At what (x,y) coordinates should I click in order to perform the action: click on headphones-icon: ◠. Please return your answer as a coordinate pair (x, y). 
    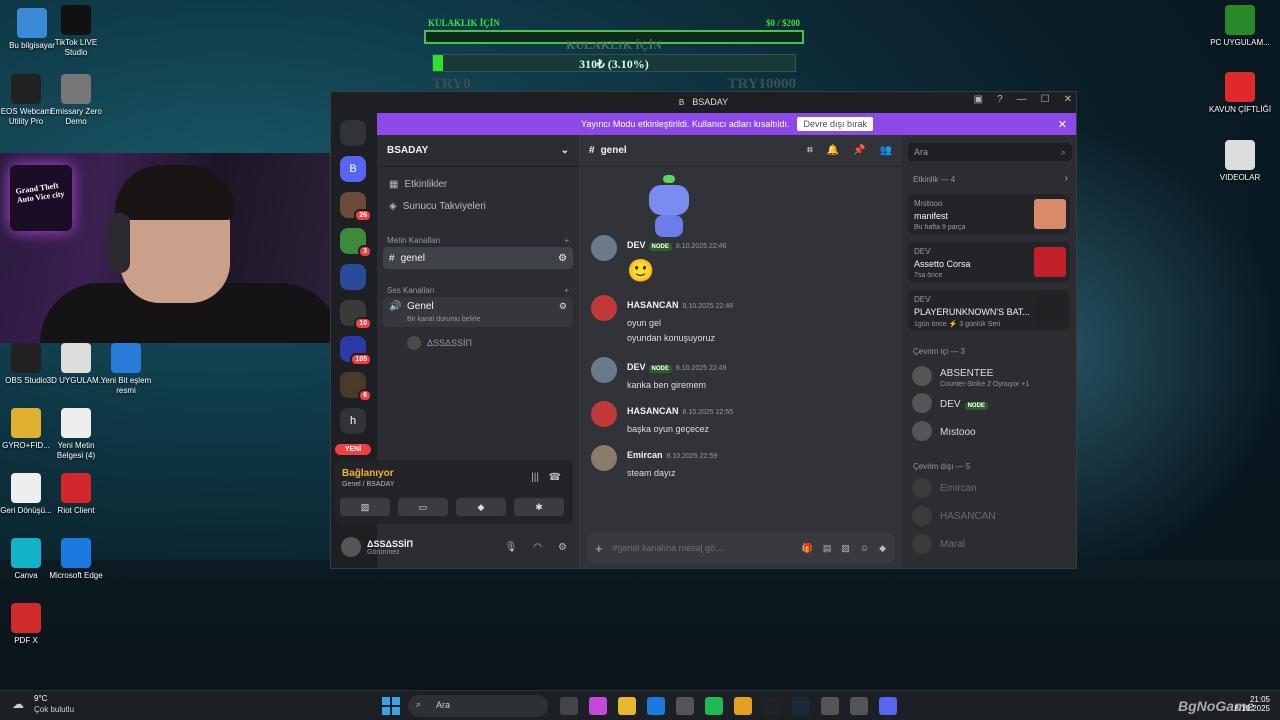
    Looking at the image, I should click on (537, 547).